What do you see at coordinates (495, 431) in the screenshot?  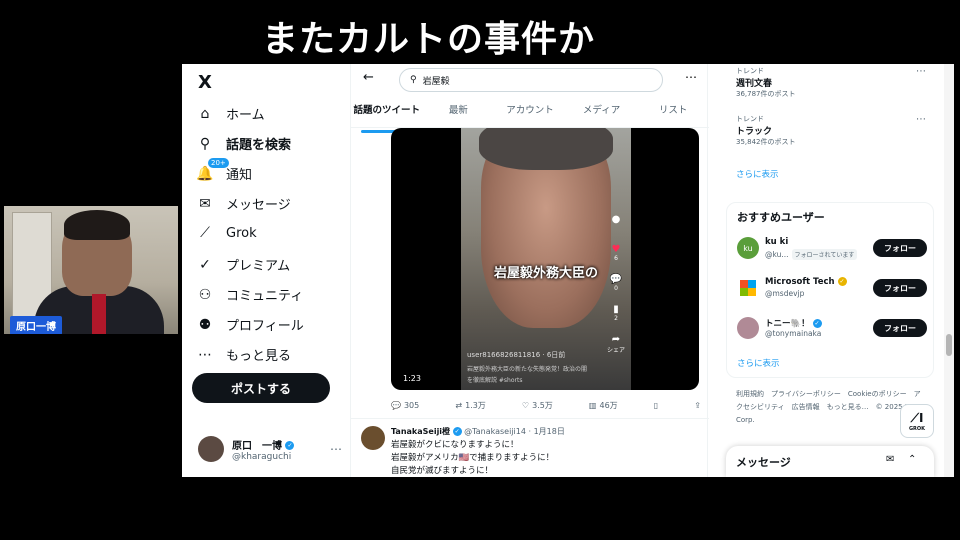 I see `tweet-author-handle: @Tanakaseiji14` at bounding box center [495, 431].